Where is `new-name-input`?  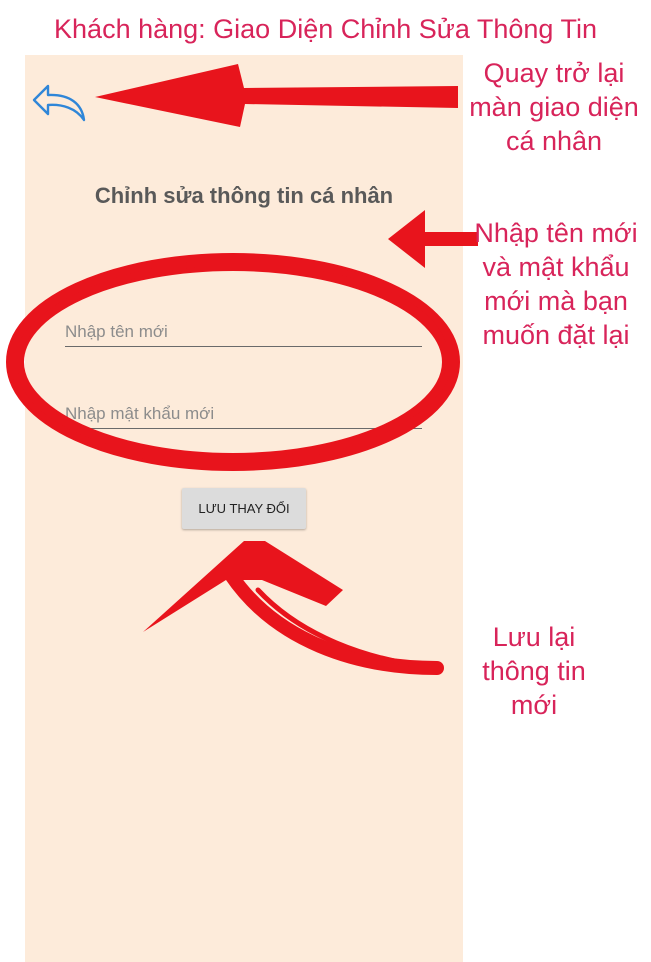 new-name-input is located at coordinates (243, 332).